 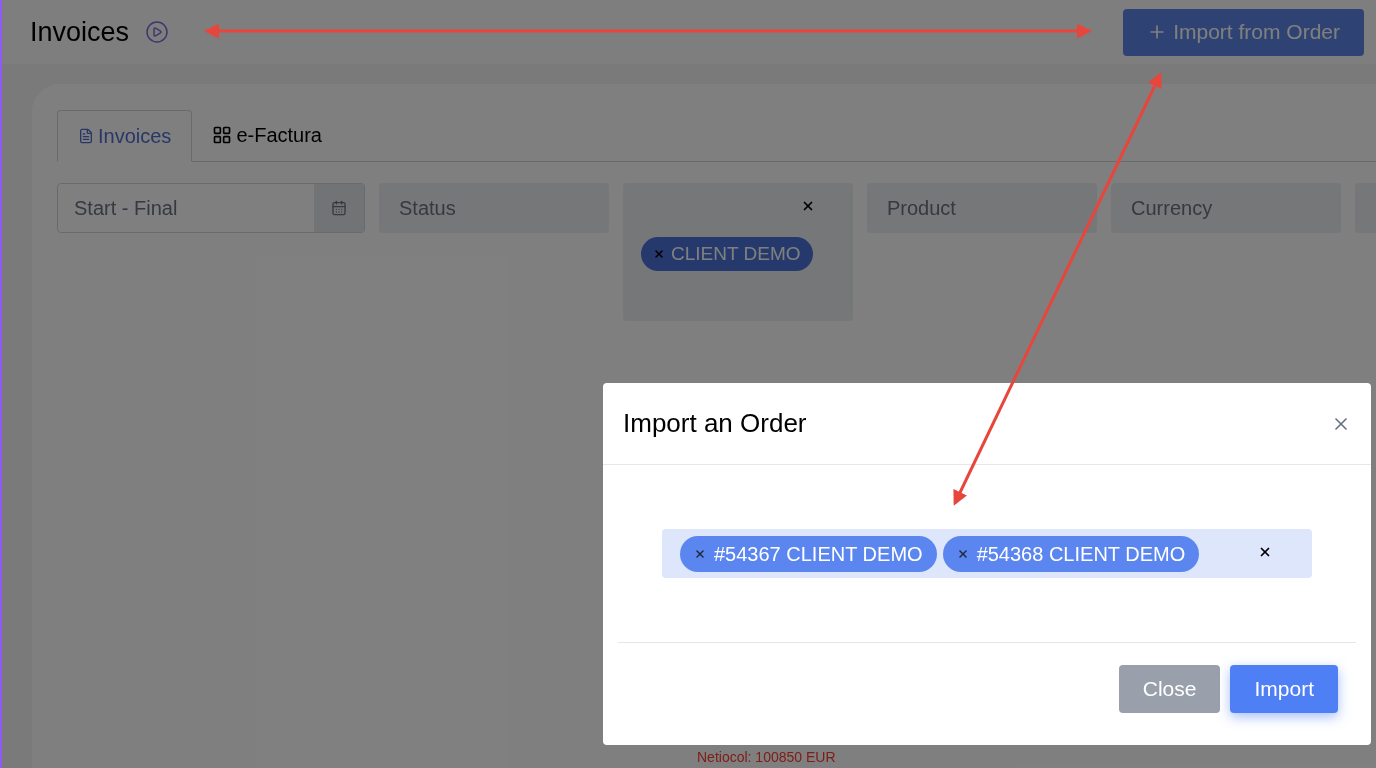 I want to click on tab: Invoices, so click(x=125, y=136).